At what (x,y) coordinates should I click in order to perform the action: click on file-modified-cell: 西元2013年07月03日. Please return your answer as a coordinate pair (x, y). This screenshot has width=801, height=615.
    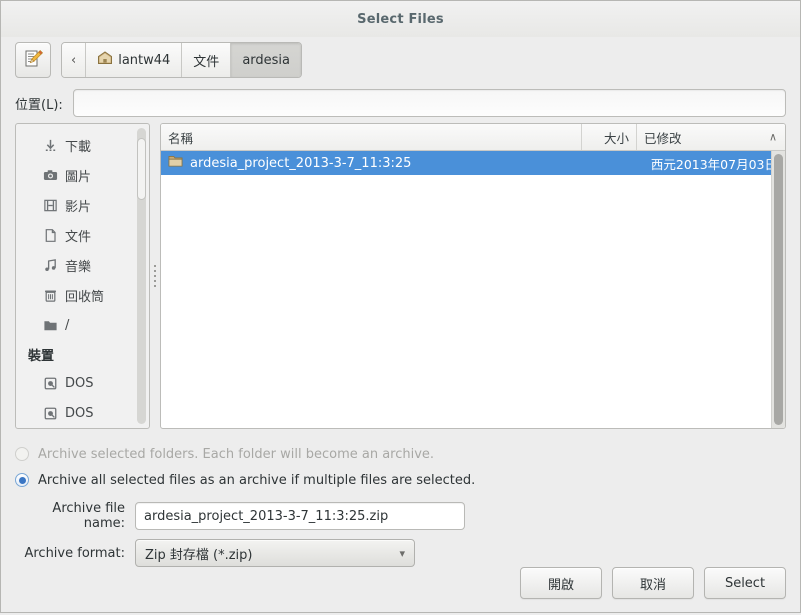
    Looking at the image, I should click on (713, 164).